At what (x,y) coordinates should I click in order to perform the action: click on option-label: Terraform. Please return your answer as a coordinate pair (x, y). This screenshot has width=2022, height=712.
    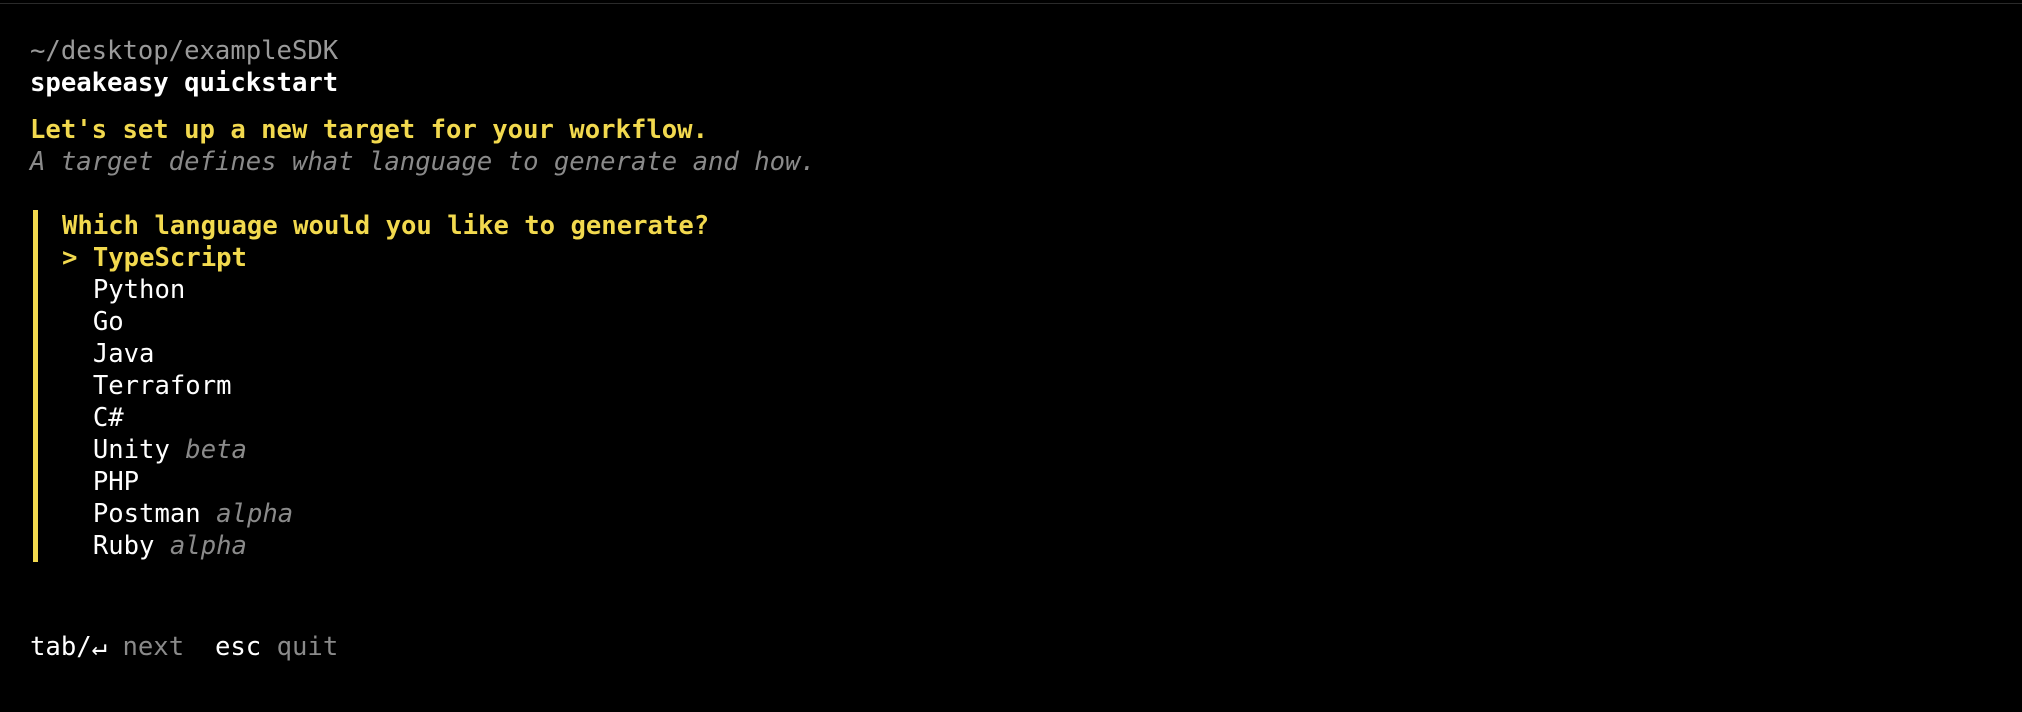
    Looking at the image, I should click on (162, 386).